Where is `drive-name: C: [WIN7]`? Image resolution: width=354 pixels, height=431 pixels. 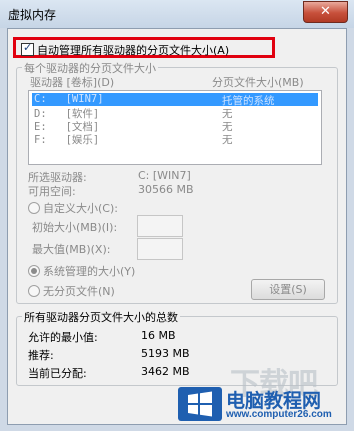
drive-name: C: [WIN7] is located at coordinates (69, 99).